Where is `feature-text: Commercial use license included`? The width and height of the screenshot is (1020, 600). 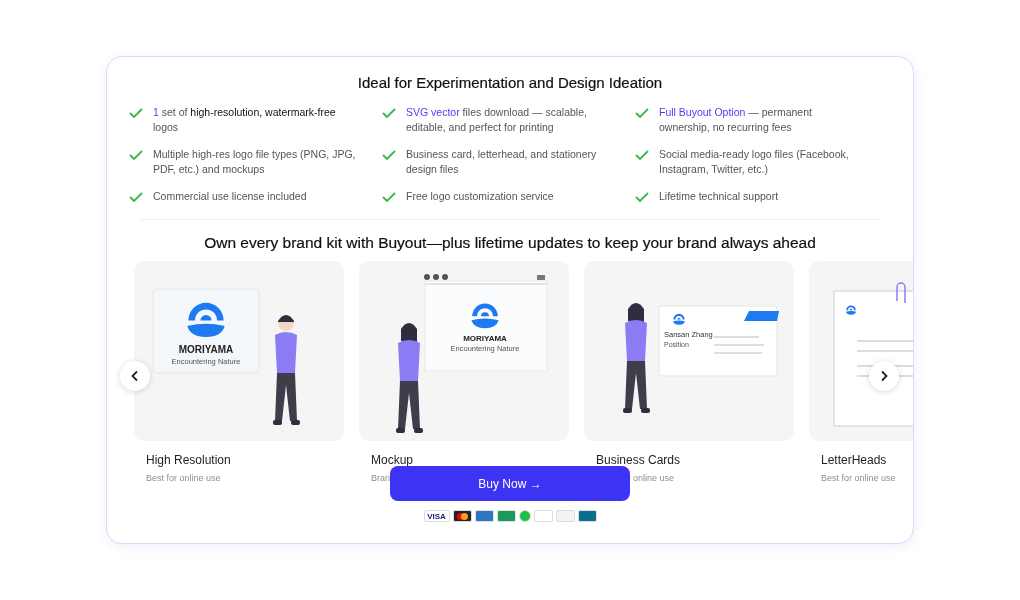
feature-text: Commercial use license included is located at coordinates (230, 196).